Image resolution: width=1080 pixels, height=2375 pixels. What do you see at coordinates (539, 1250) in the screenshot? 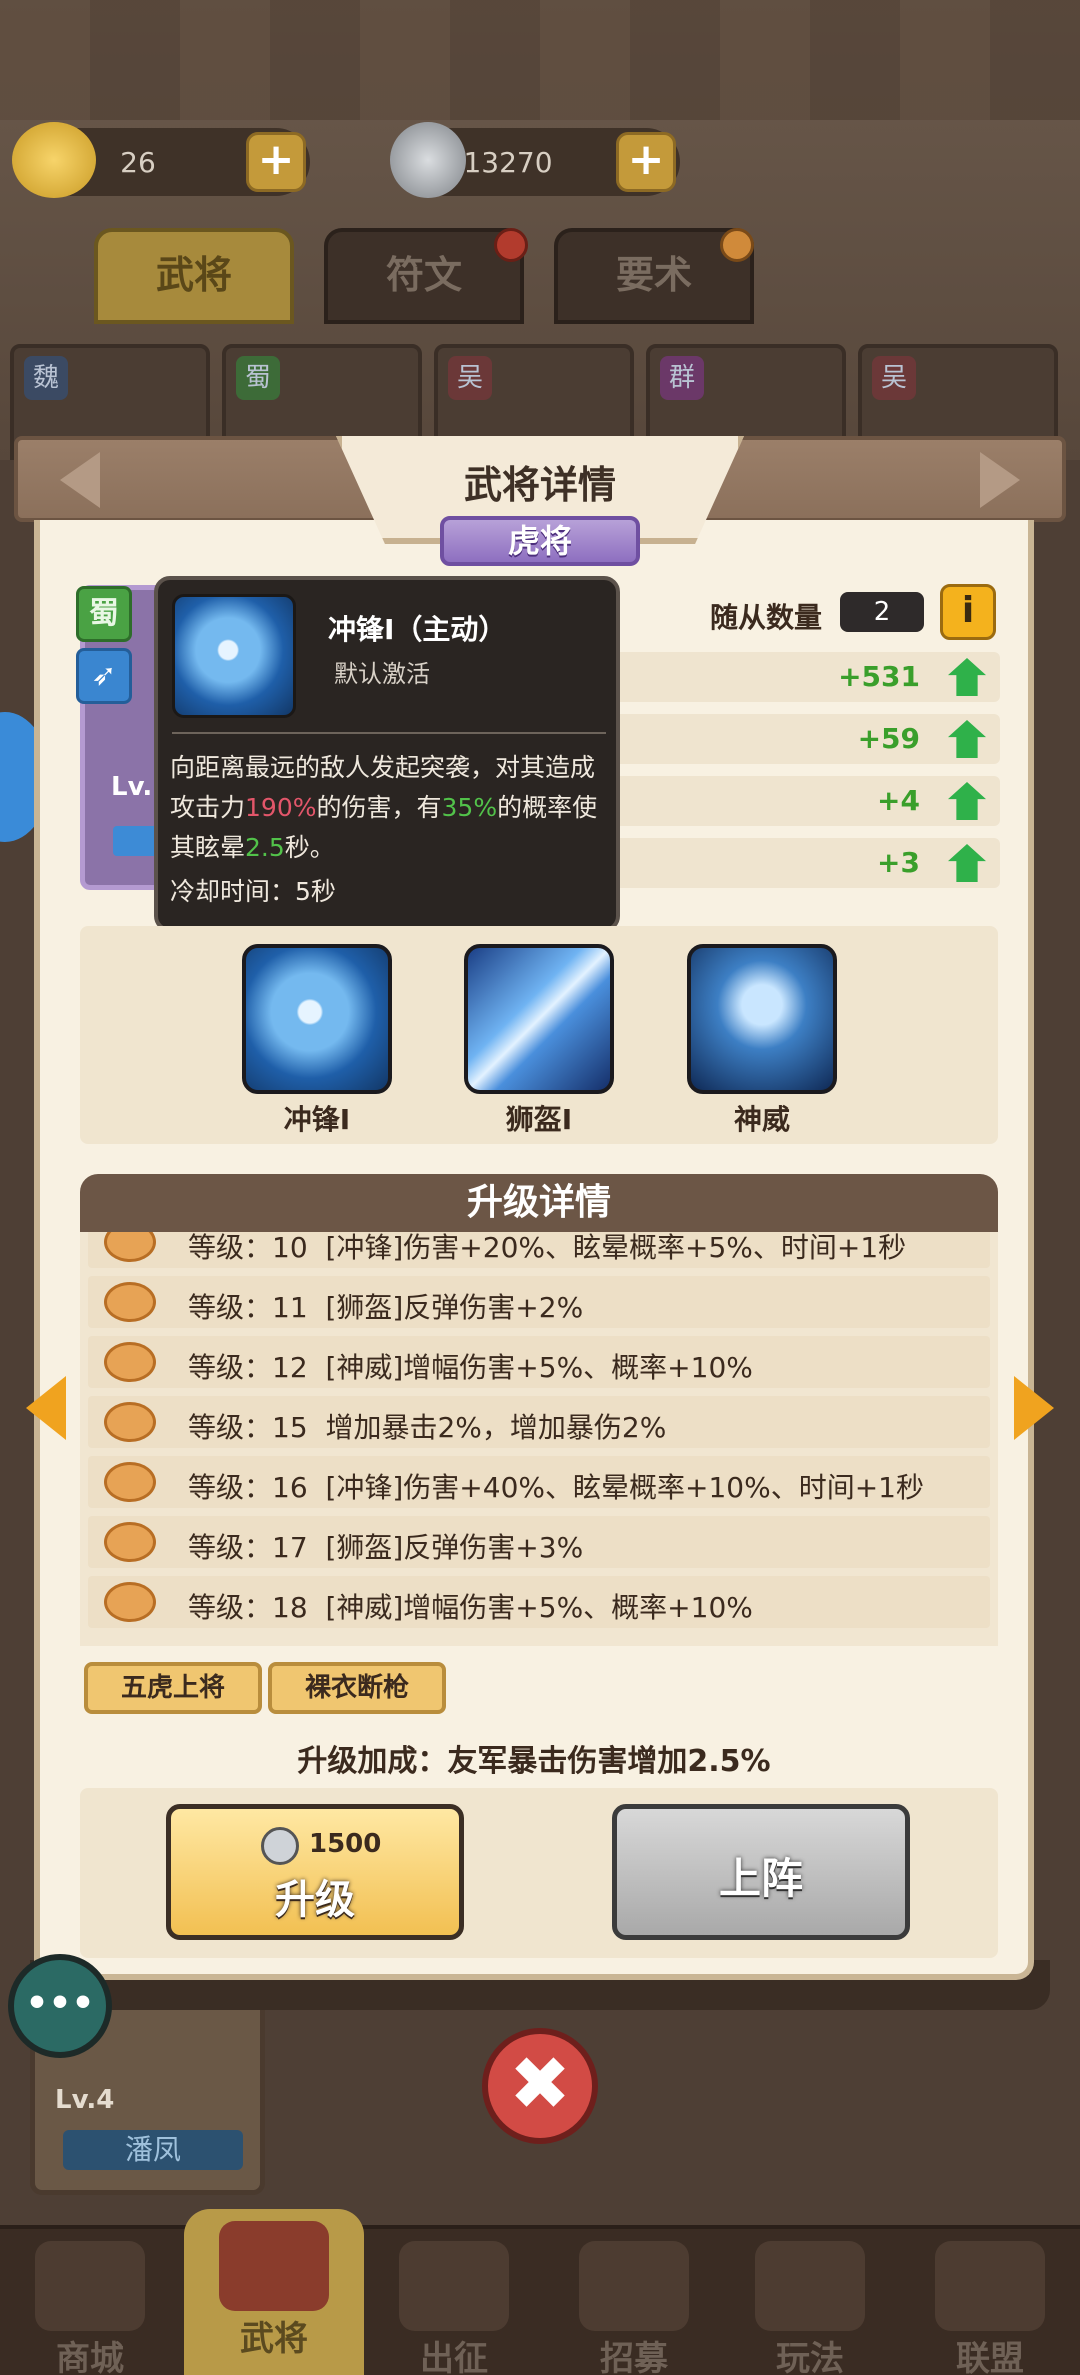
I see `list-item: 等级：10 [冲锋]伤害+20%、眩晕概率+5%、时间+1秒` at bounding box center [539, 1250].